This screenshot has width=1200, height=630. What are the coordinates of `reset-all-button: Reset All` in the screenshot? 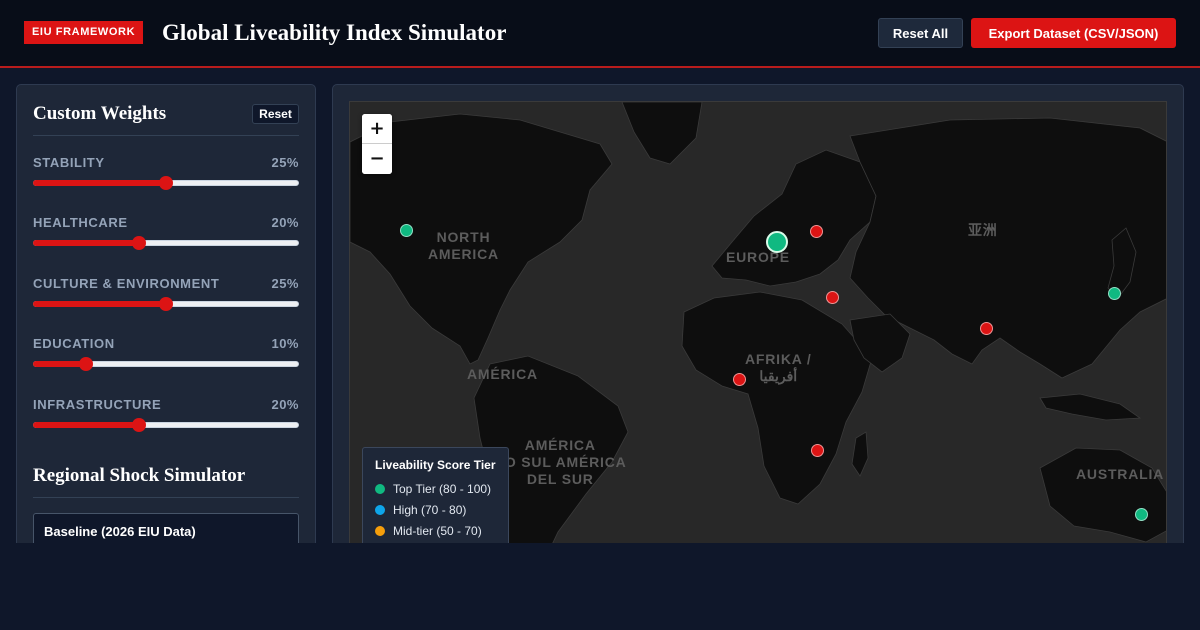 It's located at (920, 33).